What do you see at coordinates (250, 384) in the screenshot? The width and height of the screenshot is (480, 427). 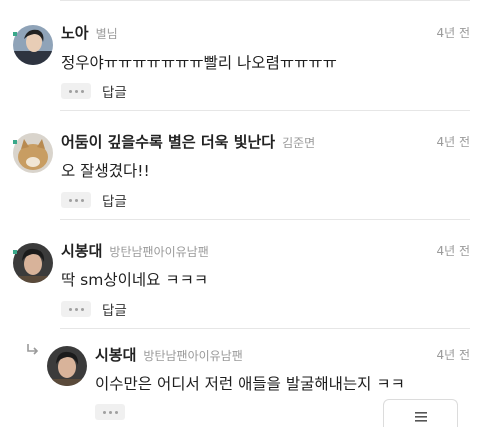 I see `comment-text: 이수만은 어디서 저런 애들을 발굴해내는지 ㅋㅋ` at bounding box center [250, 384].